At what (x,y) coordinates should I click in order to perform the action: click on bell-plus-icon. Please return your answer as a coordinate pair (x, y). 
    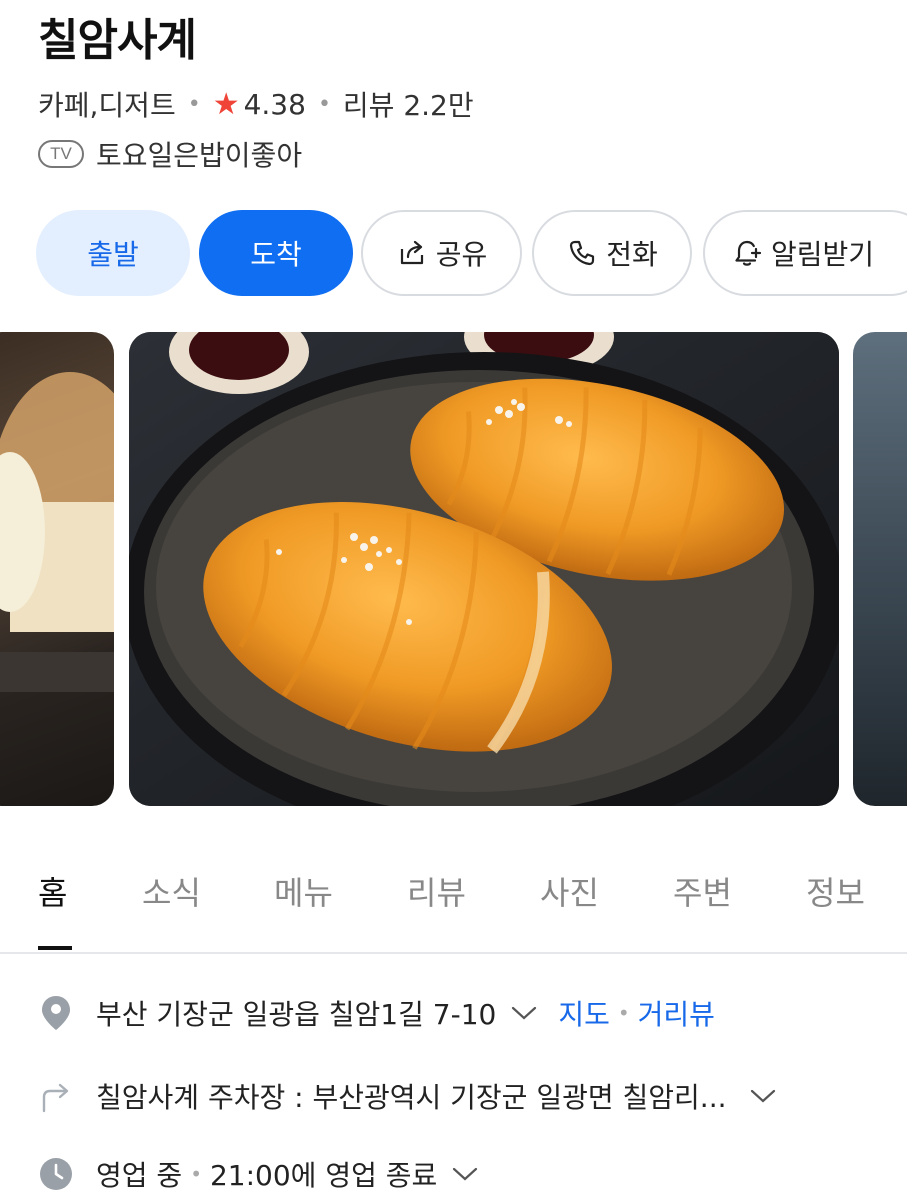
    Looking at the image, I should click on (748, 253).